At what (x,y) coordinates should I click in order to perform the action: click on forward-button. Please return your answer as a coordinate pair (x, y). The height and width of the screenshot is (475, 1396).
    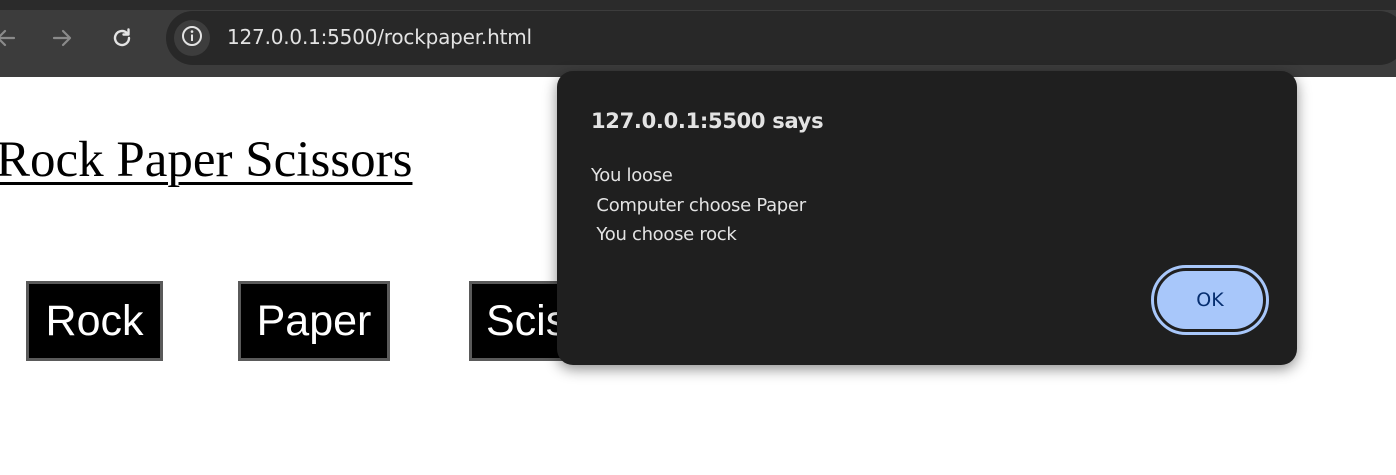
    Looking at the image, I should click on (62, 38).